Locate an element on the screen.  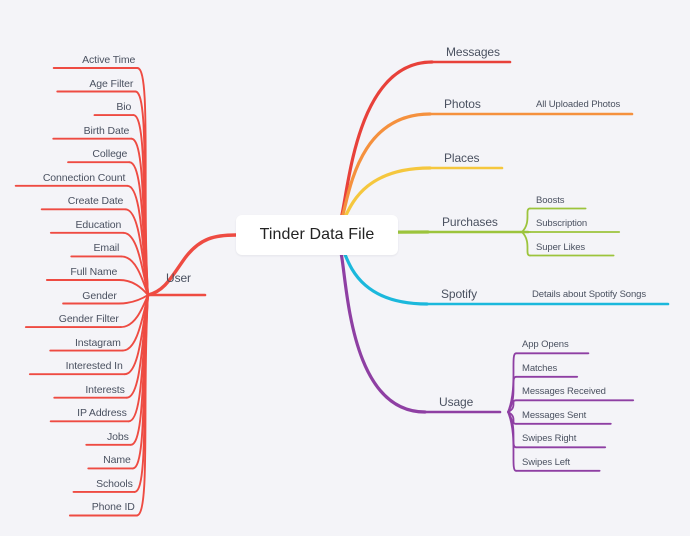
leaf-user-education: Education is located at coordinates (98, 225).